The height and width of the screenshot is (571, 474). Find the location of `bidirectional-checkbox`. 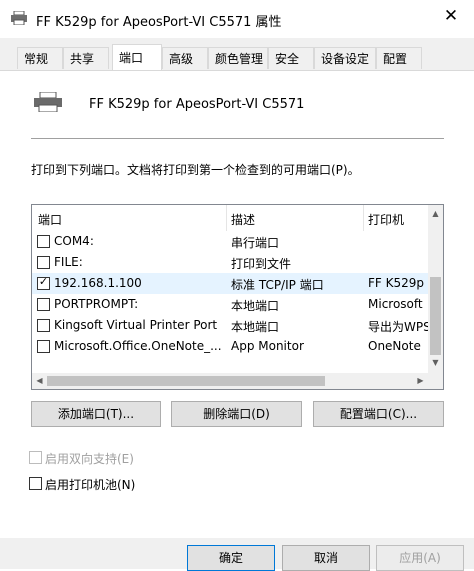

bidirectional-checkbox is located at coordinates (35, 457).